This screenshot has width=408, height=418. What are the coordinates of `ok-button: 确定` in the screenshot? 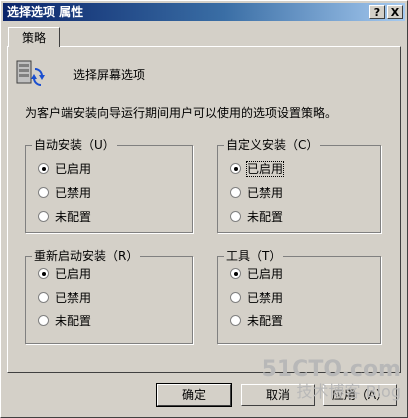 It's located at (194, 395).